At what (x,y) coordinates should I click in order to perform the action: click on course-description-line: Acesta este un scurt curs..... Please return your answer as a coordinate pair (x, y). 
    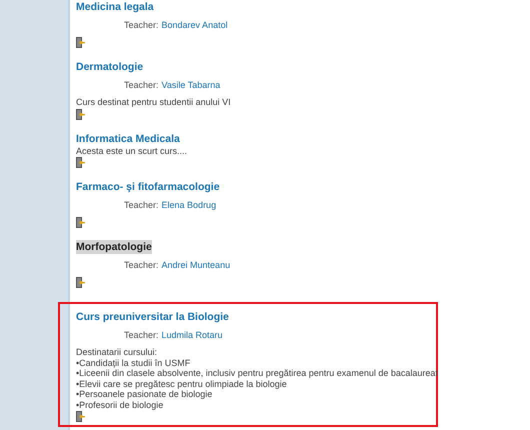
    Looking at the image, I should click on (132, 151).